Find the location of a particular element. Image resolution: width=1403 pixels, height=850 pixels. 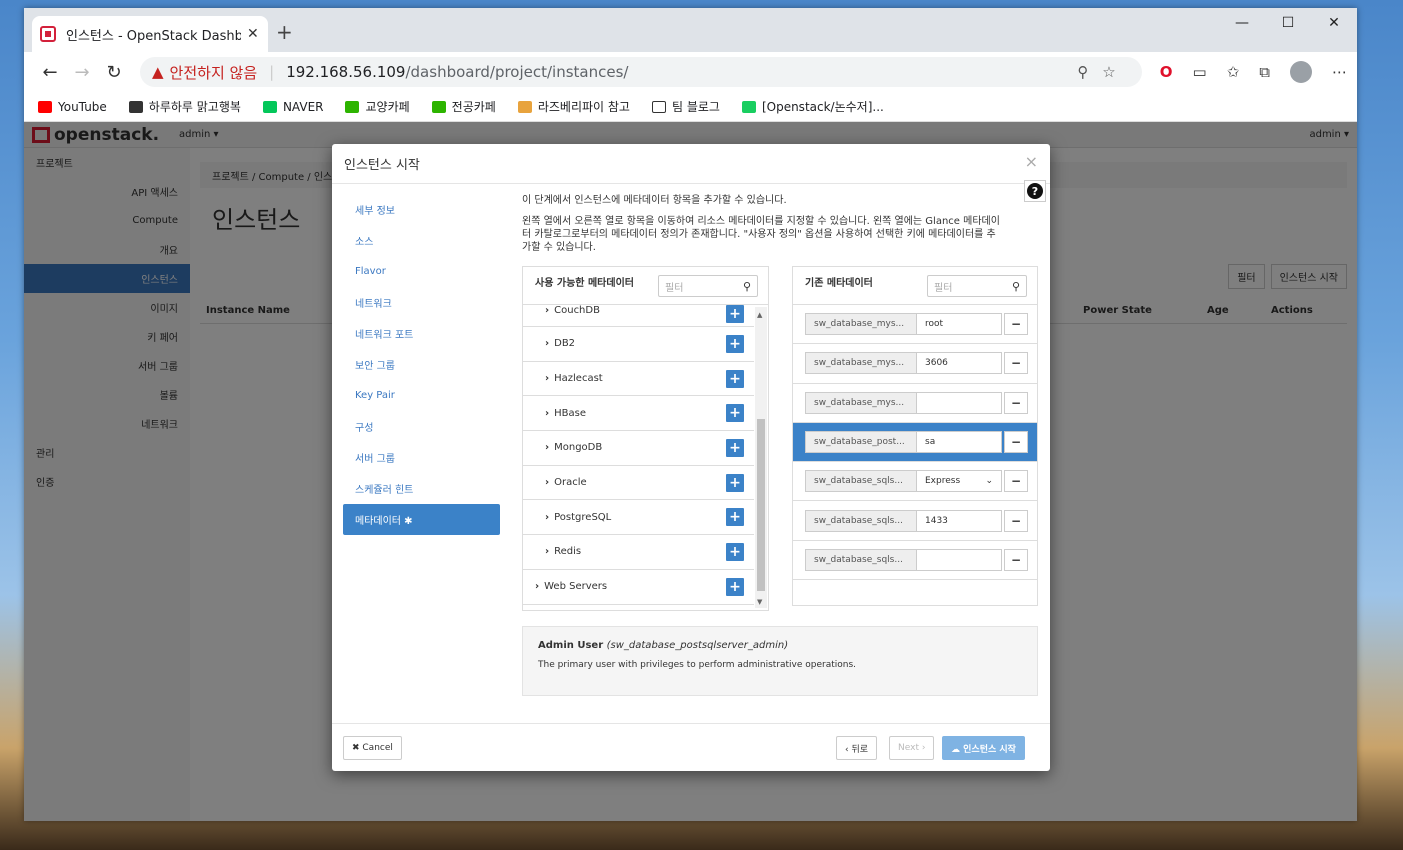

metadata-value-input: 3606 is located at coordinates (959, 363).